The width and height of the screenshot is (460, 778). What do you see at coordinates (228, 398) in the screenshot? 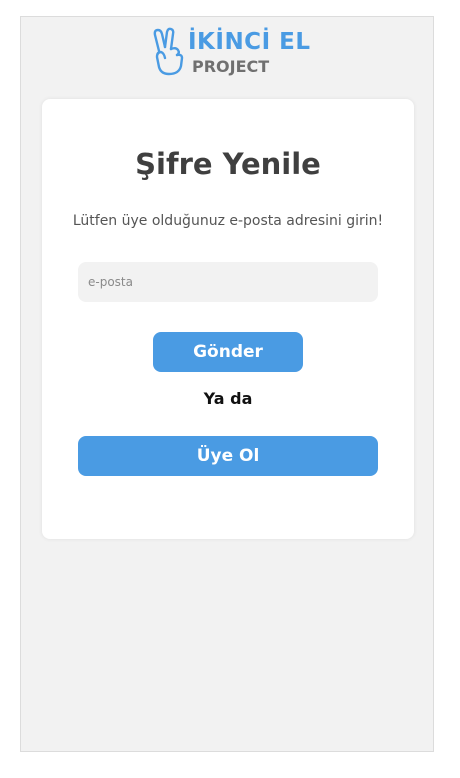
I see `or-divider-text: Ya da` at bounding box center [228, 398].